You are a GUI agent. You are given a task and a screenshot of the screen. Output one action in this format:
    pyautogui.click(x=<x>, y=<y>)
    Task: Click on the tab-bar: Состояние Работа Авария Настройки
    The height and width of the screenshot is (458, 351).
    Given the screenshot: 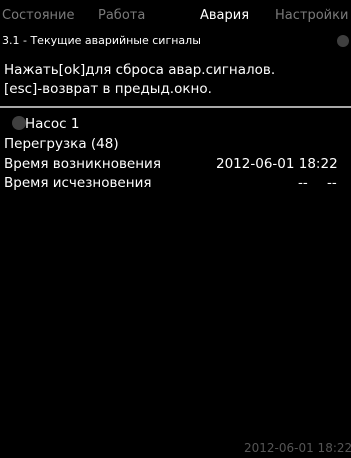 What is the action you would take?
    pyautogui.click(x=175, y=16)
    